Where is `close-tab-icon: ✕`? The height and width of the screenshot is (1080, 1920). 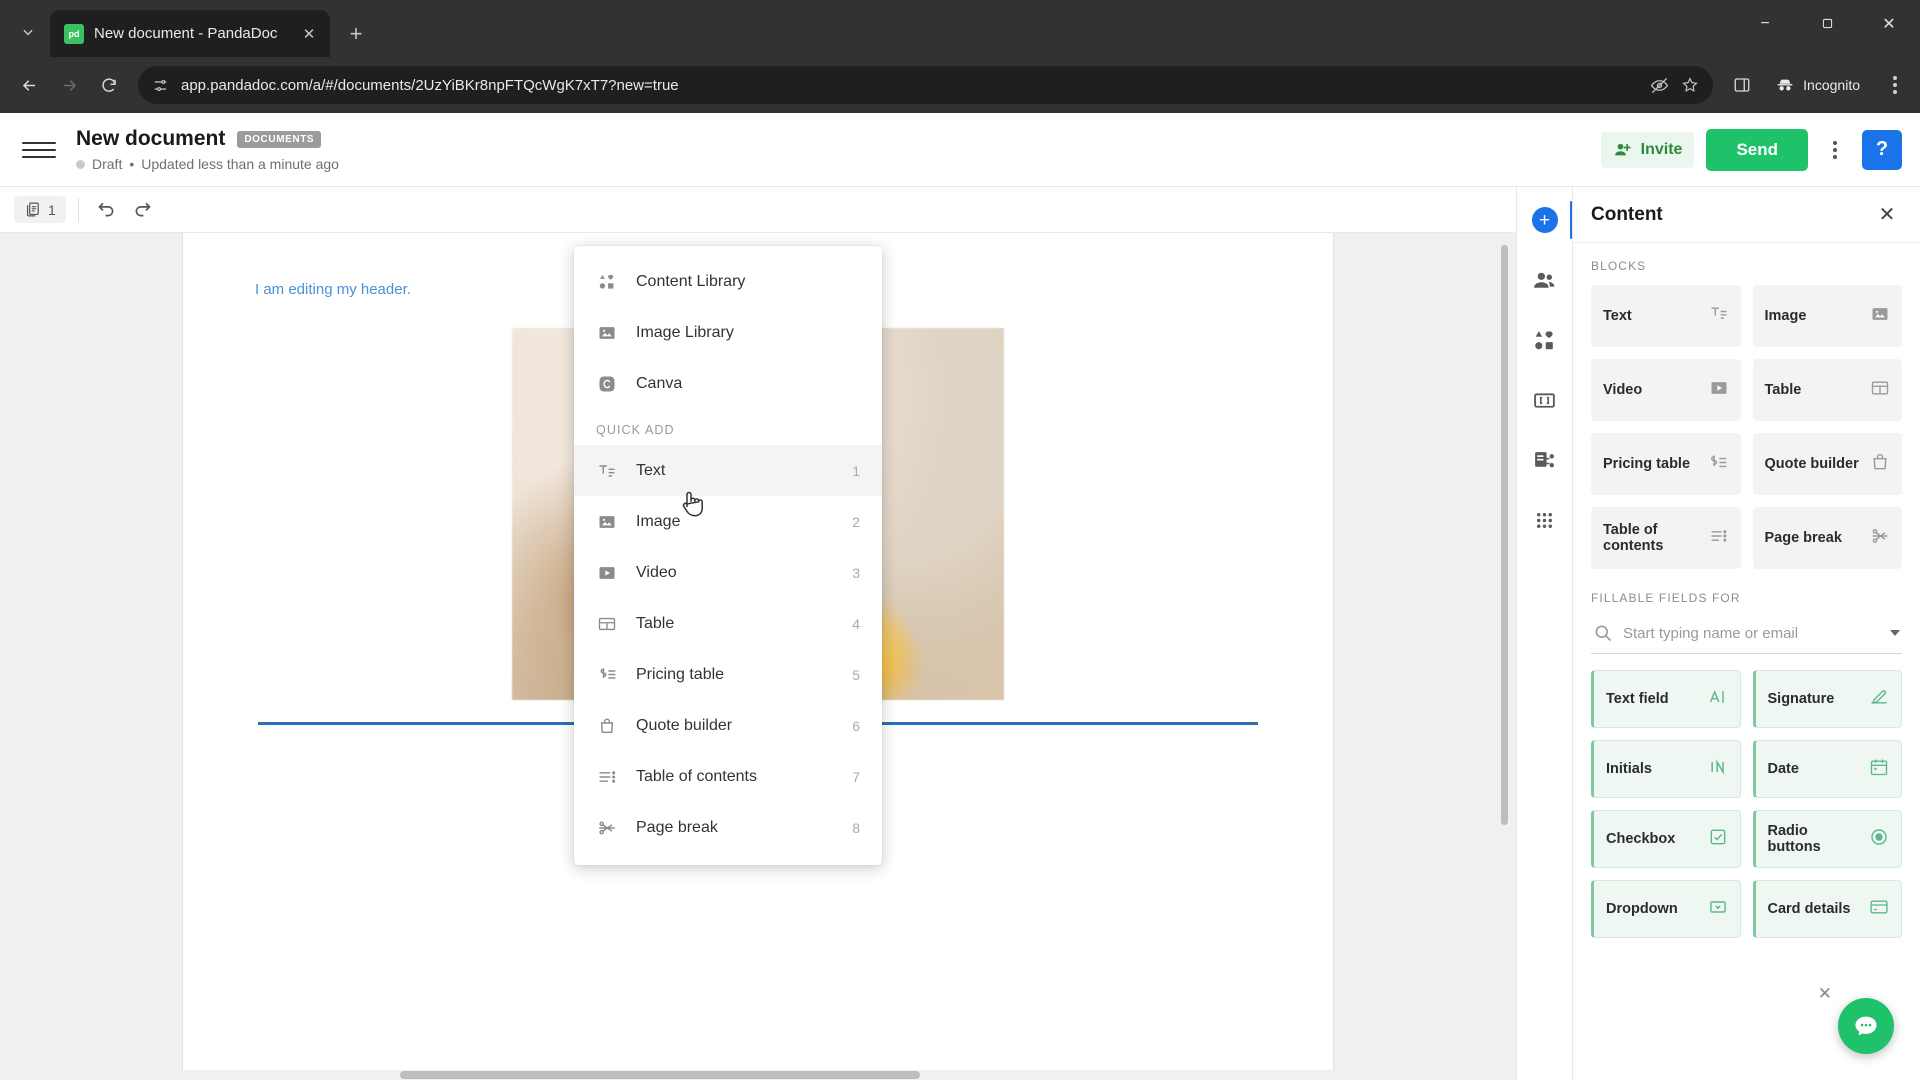 close-tab-icon: ✕ is located at coordinates (309, 34).